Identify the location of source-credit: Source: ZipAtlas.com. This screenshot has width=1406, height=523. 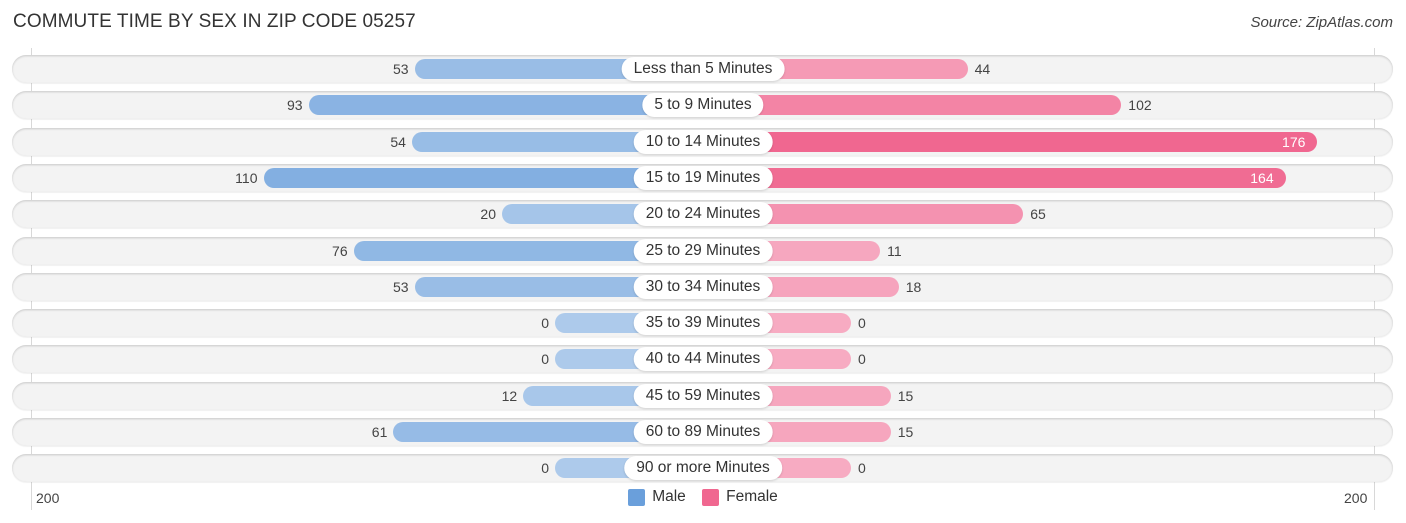
(1321, 22).